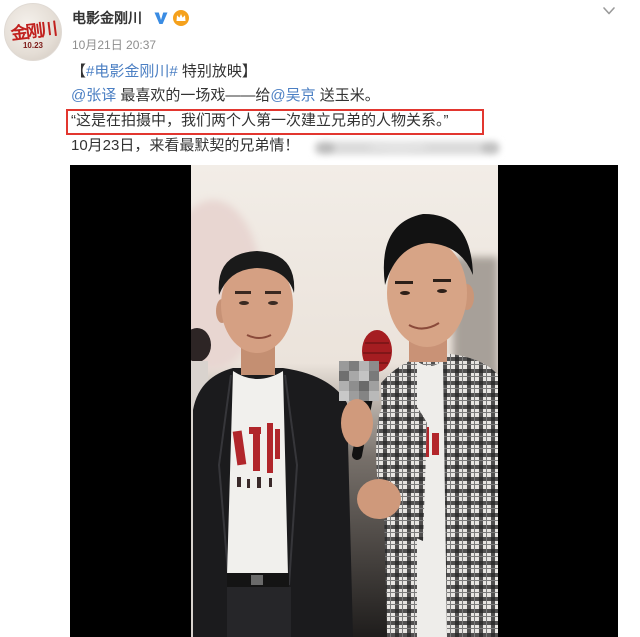 Image resolution: width=640 pixels, height=637 pixels. I want to click on member-badge-icon, so click(181, 18).